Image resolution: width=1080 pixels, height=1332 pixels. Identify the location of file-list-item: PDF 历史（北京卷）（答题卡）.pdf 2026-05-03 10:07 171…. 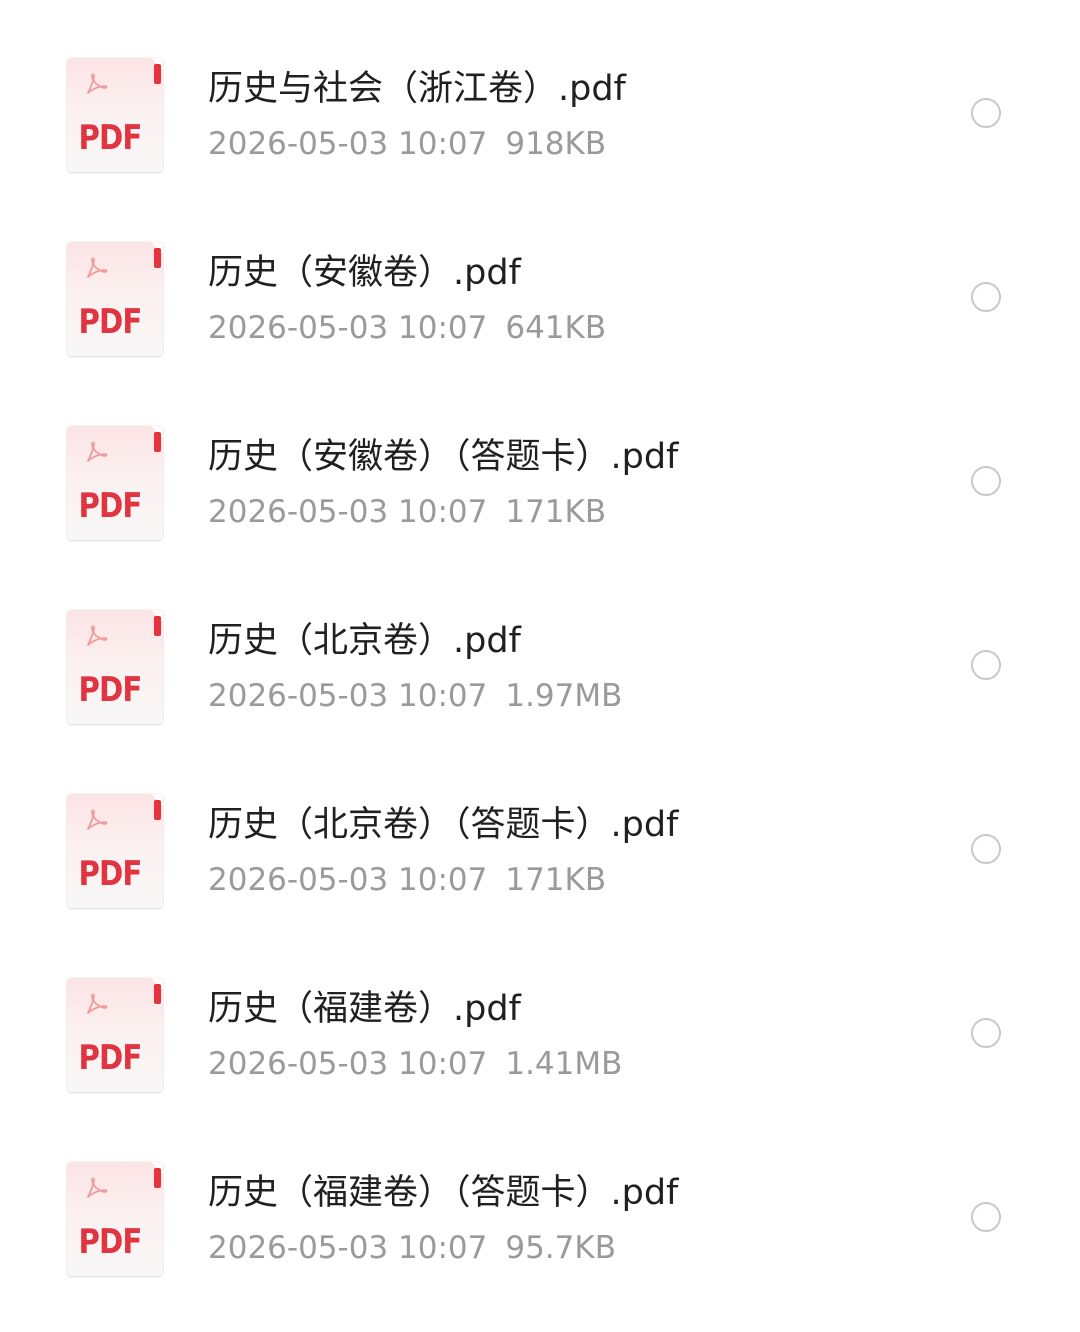
(540, 851).